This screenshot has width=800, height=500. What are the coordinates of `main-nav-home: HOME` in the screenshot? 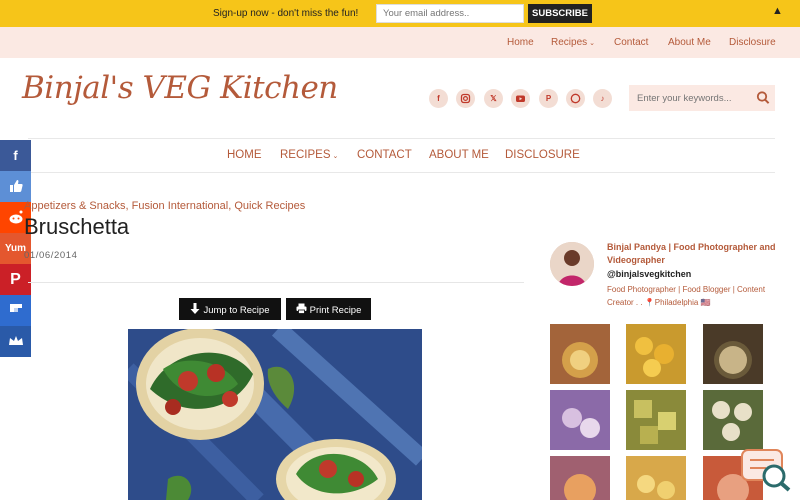 It's located at (244, 155).